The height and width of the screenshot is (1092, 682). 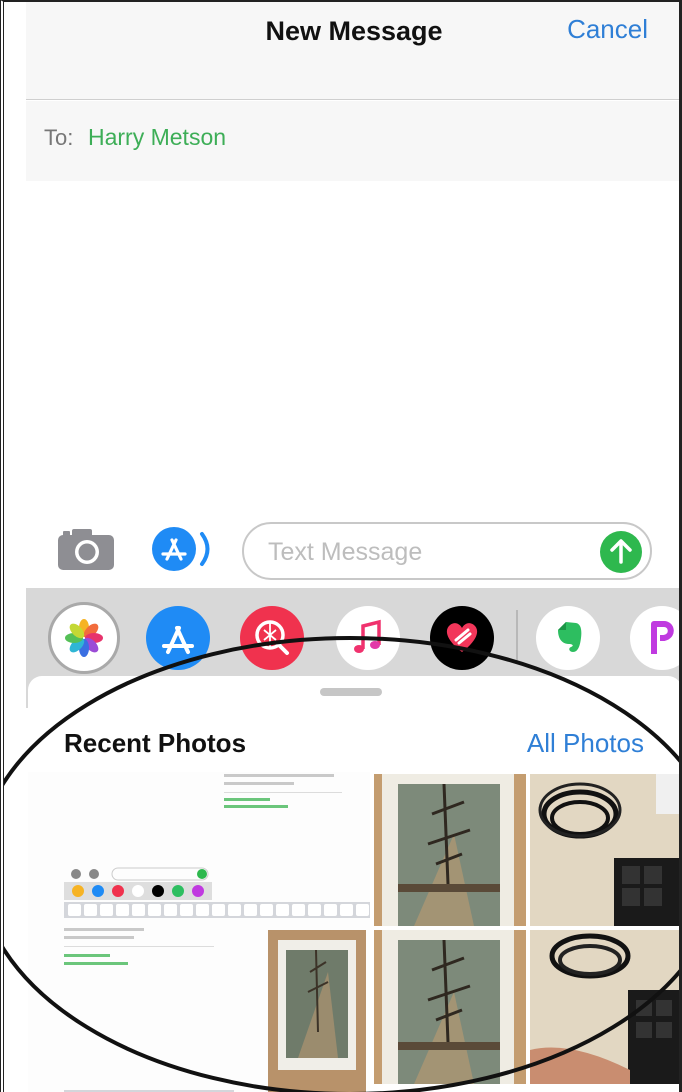 I want to click on send-button, so click(x=621, y=552).